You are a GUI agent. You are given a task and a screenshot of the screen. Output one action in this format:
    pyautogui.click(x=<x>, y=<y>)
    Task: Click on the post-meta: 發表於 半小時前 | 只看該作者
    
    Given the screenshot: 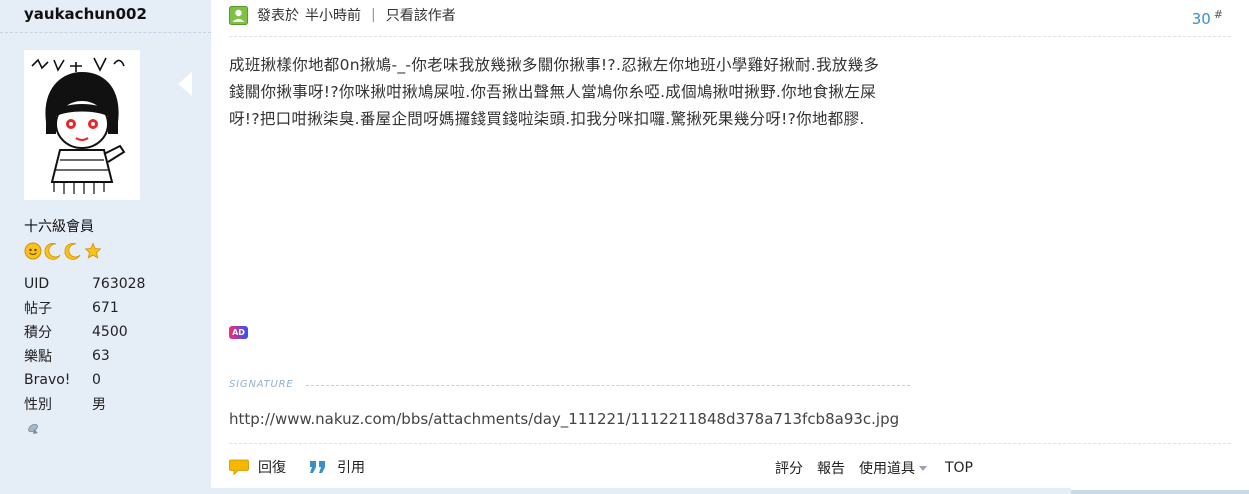 What is the action you would take?
    pyautogui.click(x=342, y=15)
    